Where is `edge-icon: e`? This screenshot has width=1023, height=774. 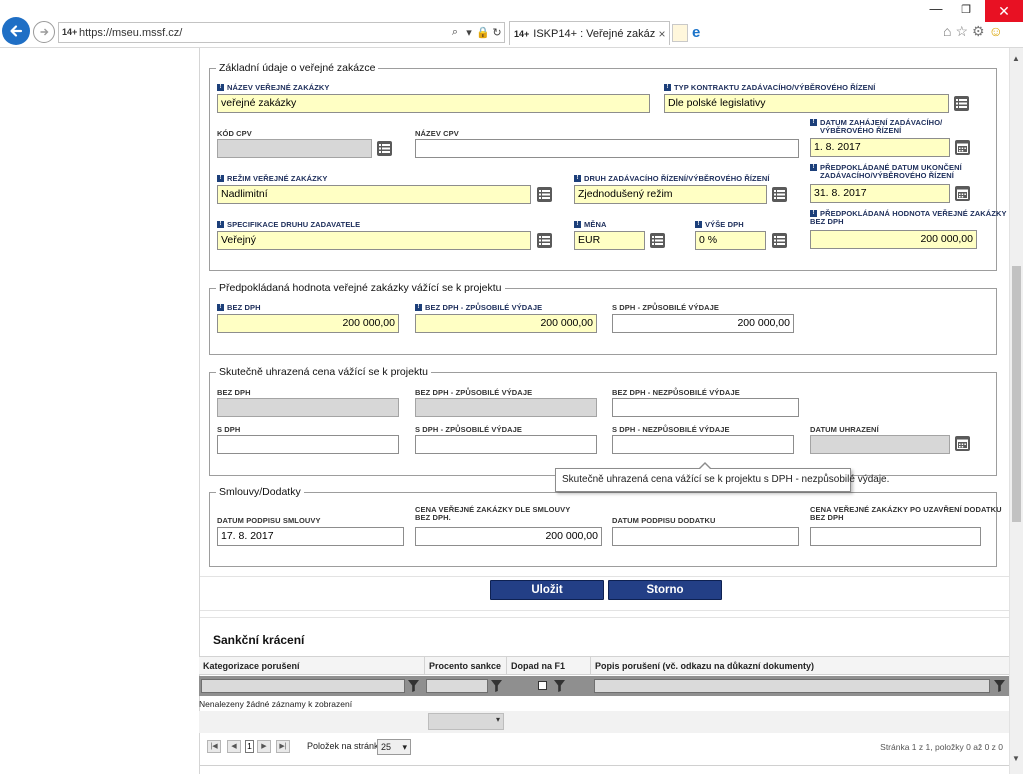
edge-icon: e is located at coordinates (700, 33).